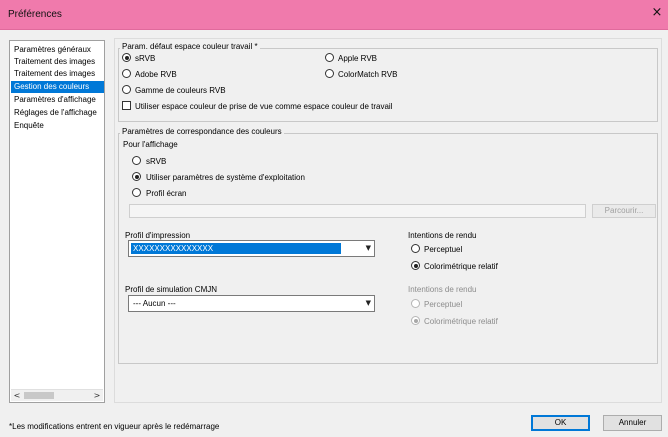 The width and height of the screenshot is (668, 437). I want to click on radio-display-srgb, so click(136, 160).